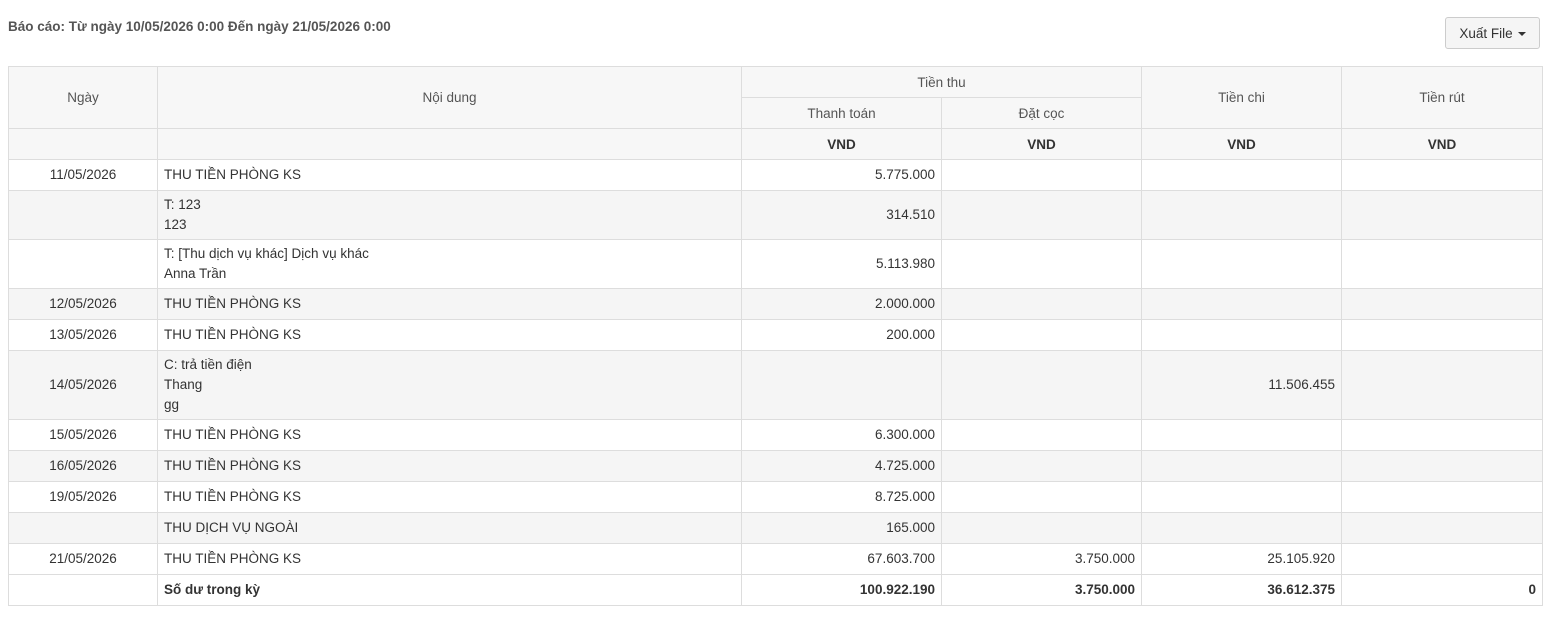  I want to click on total-expense: 36.612.375, so click(1241, 590).